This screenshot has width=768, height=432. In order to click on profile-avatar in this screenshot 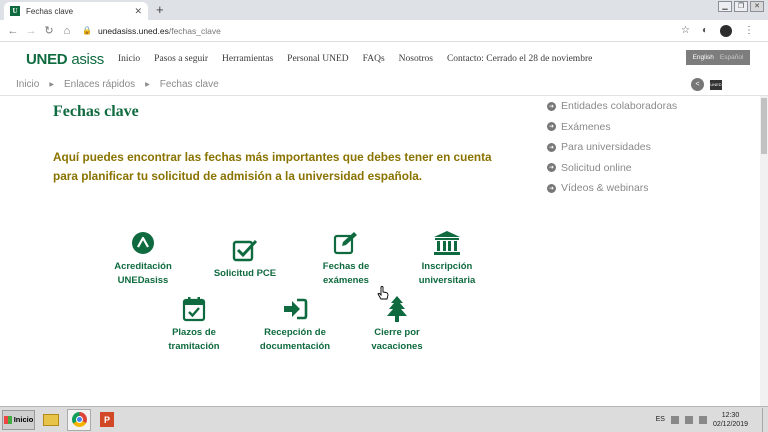, I will do `click(726, 30)`.